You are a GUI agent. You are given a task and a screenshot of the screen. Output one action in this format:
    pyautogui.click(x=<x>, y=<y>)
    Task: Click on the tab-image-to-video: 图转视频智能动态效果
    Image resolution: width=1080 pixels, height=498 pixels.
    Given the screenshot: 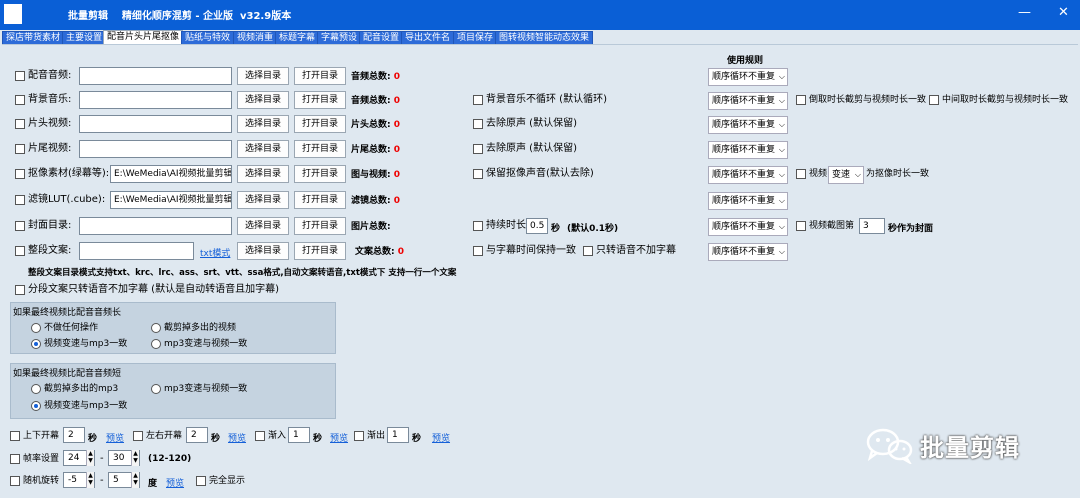 What is the action you would take?
    pyautogui.click(x=544, y=37)
    